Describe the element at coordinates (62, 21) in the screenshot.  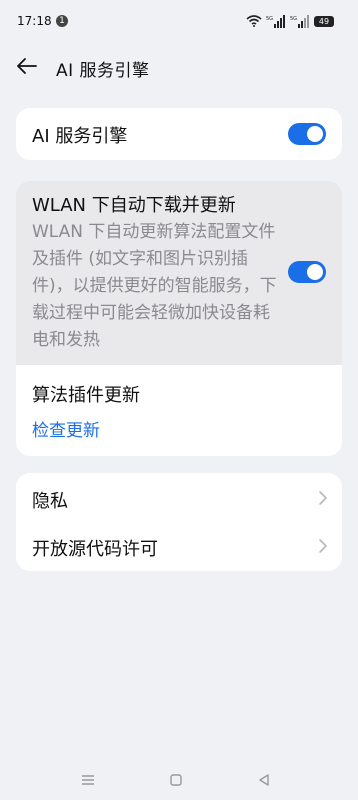
I see `notification-badge: 1` at that location.